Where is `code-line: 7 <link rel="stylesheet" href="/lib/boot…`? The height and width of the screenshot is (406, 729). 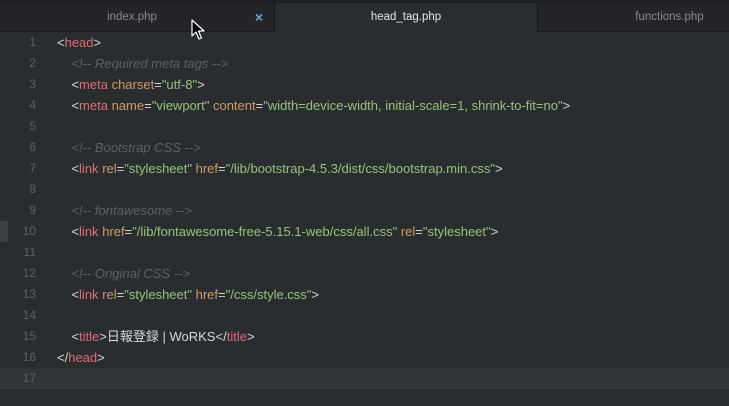 code-line: 7 <link rel="stylesheet" href="/lib/boot… is located at coordinates (364, 168).